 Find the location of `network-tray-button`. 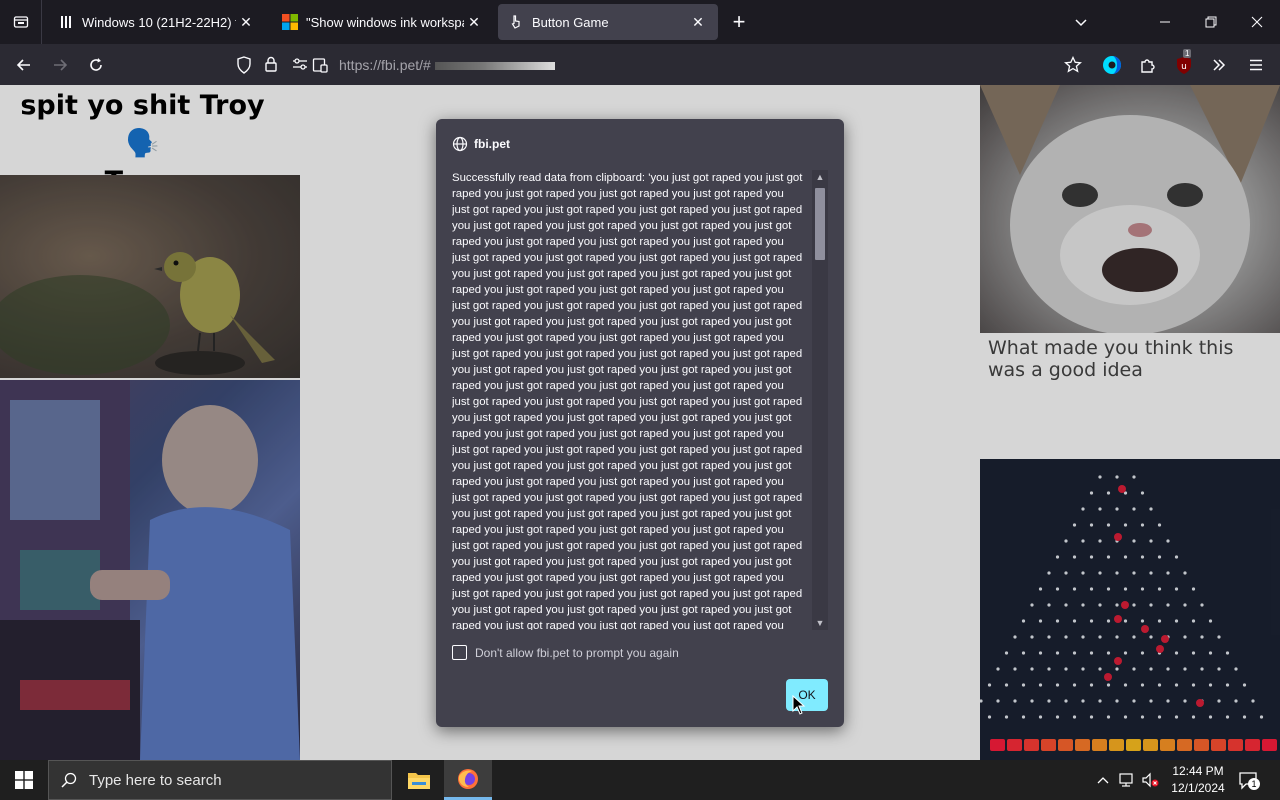

network-tray-button is located at coordinates (1127, 780).